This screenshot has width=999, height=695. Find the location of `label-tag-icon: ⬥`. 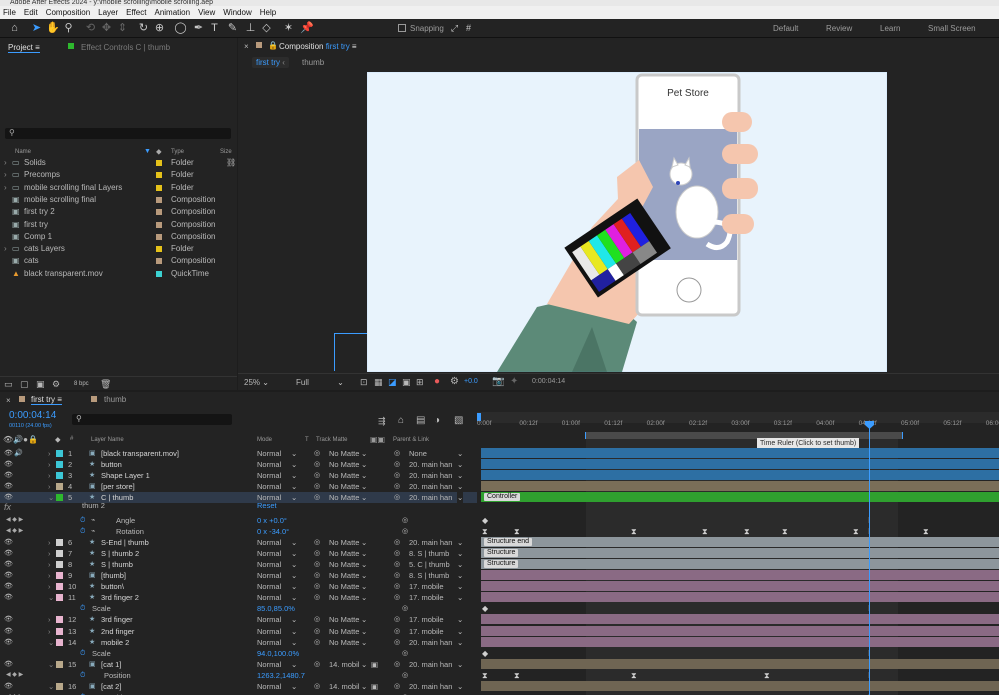

label-tag-icon: ⬥ is located at coordinates (159, 152).